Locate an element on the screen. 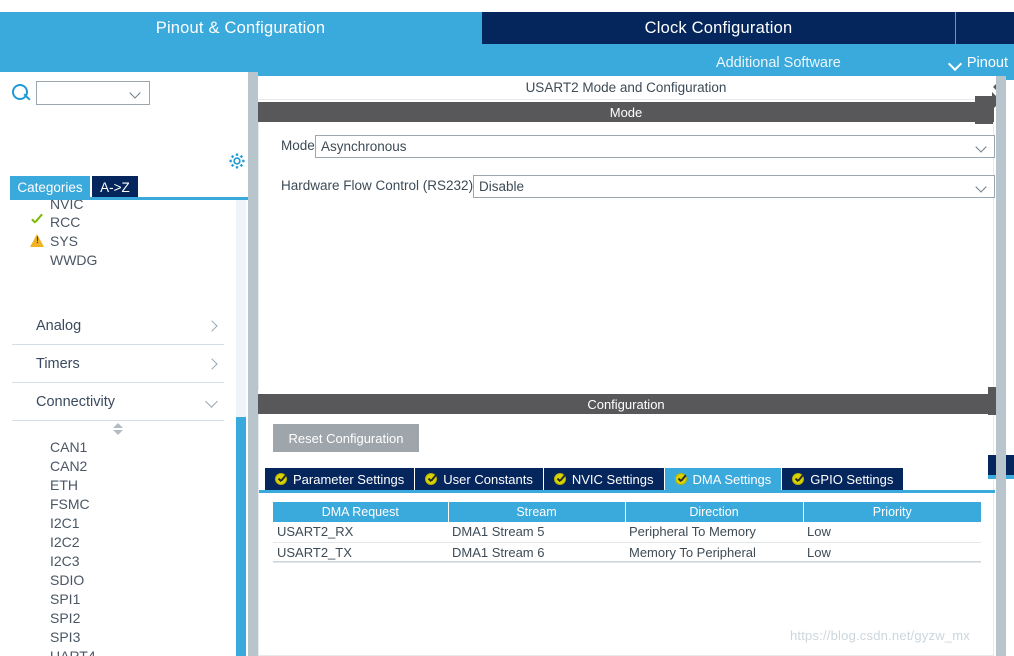 The width and height of the screenshot is (1014, 656). tab-gpio-settings: GPIO Settings is located at coordinates (843, 479).